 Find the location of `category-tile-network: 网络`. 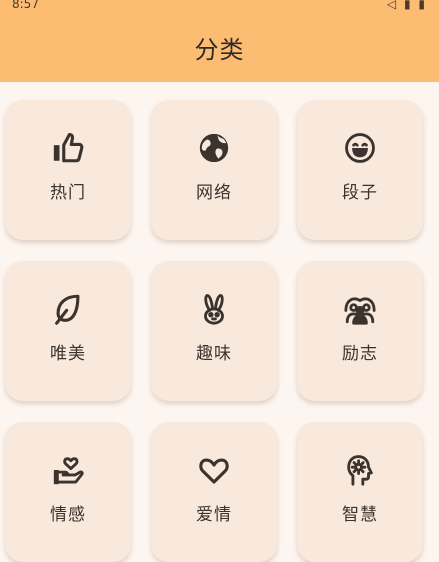

category-tile-network: 网络 is located at coordinates (214, 170).